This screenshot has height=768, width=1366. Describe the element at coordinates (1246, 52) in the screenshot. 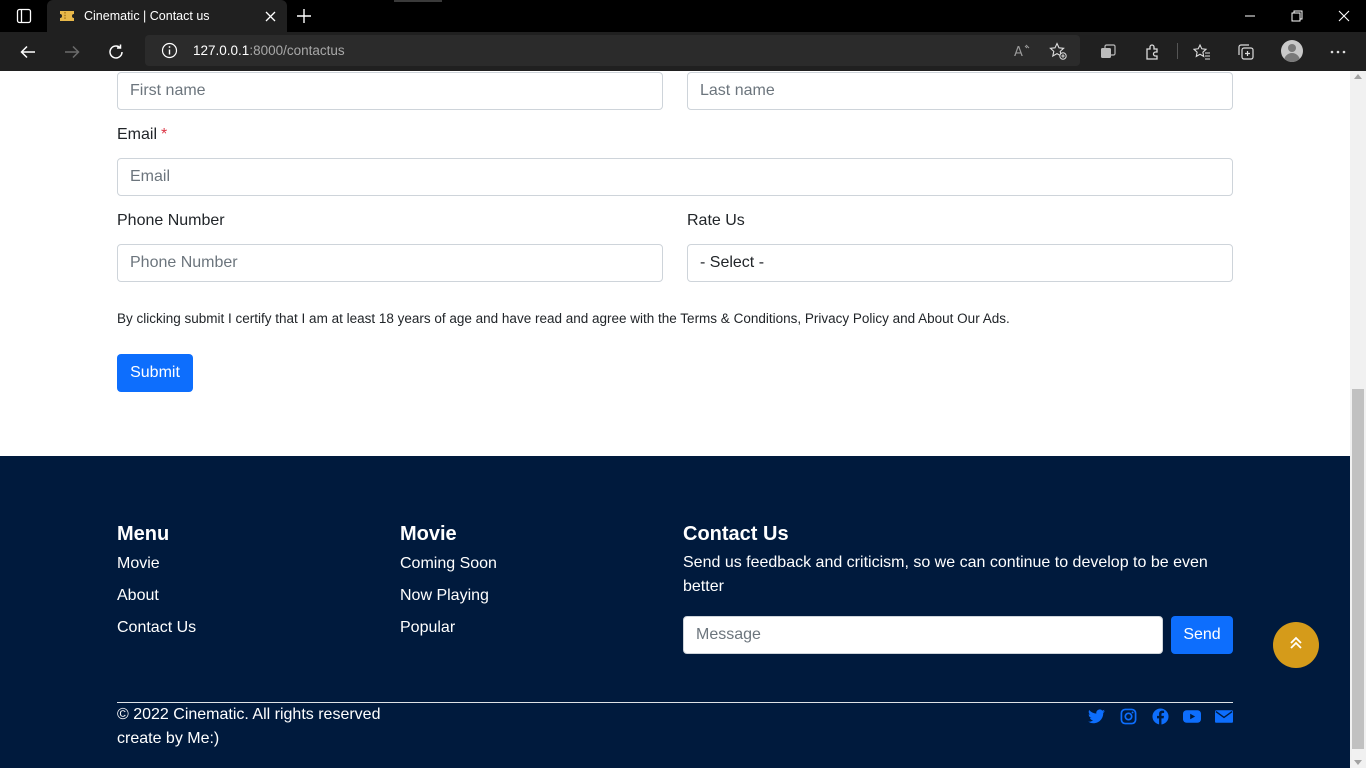

I see `collections-icon` at that location.